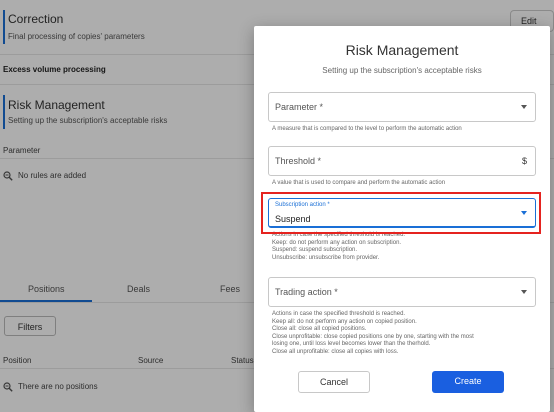 The height and width of the screenshot is (412, 554). What do you see at coordinates (334, 382) in the screenshot?
I see `cancel-button: Cancel` at bounding box center [334, 382].